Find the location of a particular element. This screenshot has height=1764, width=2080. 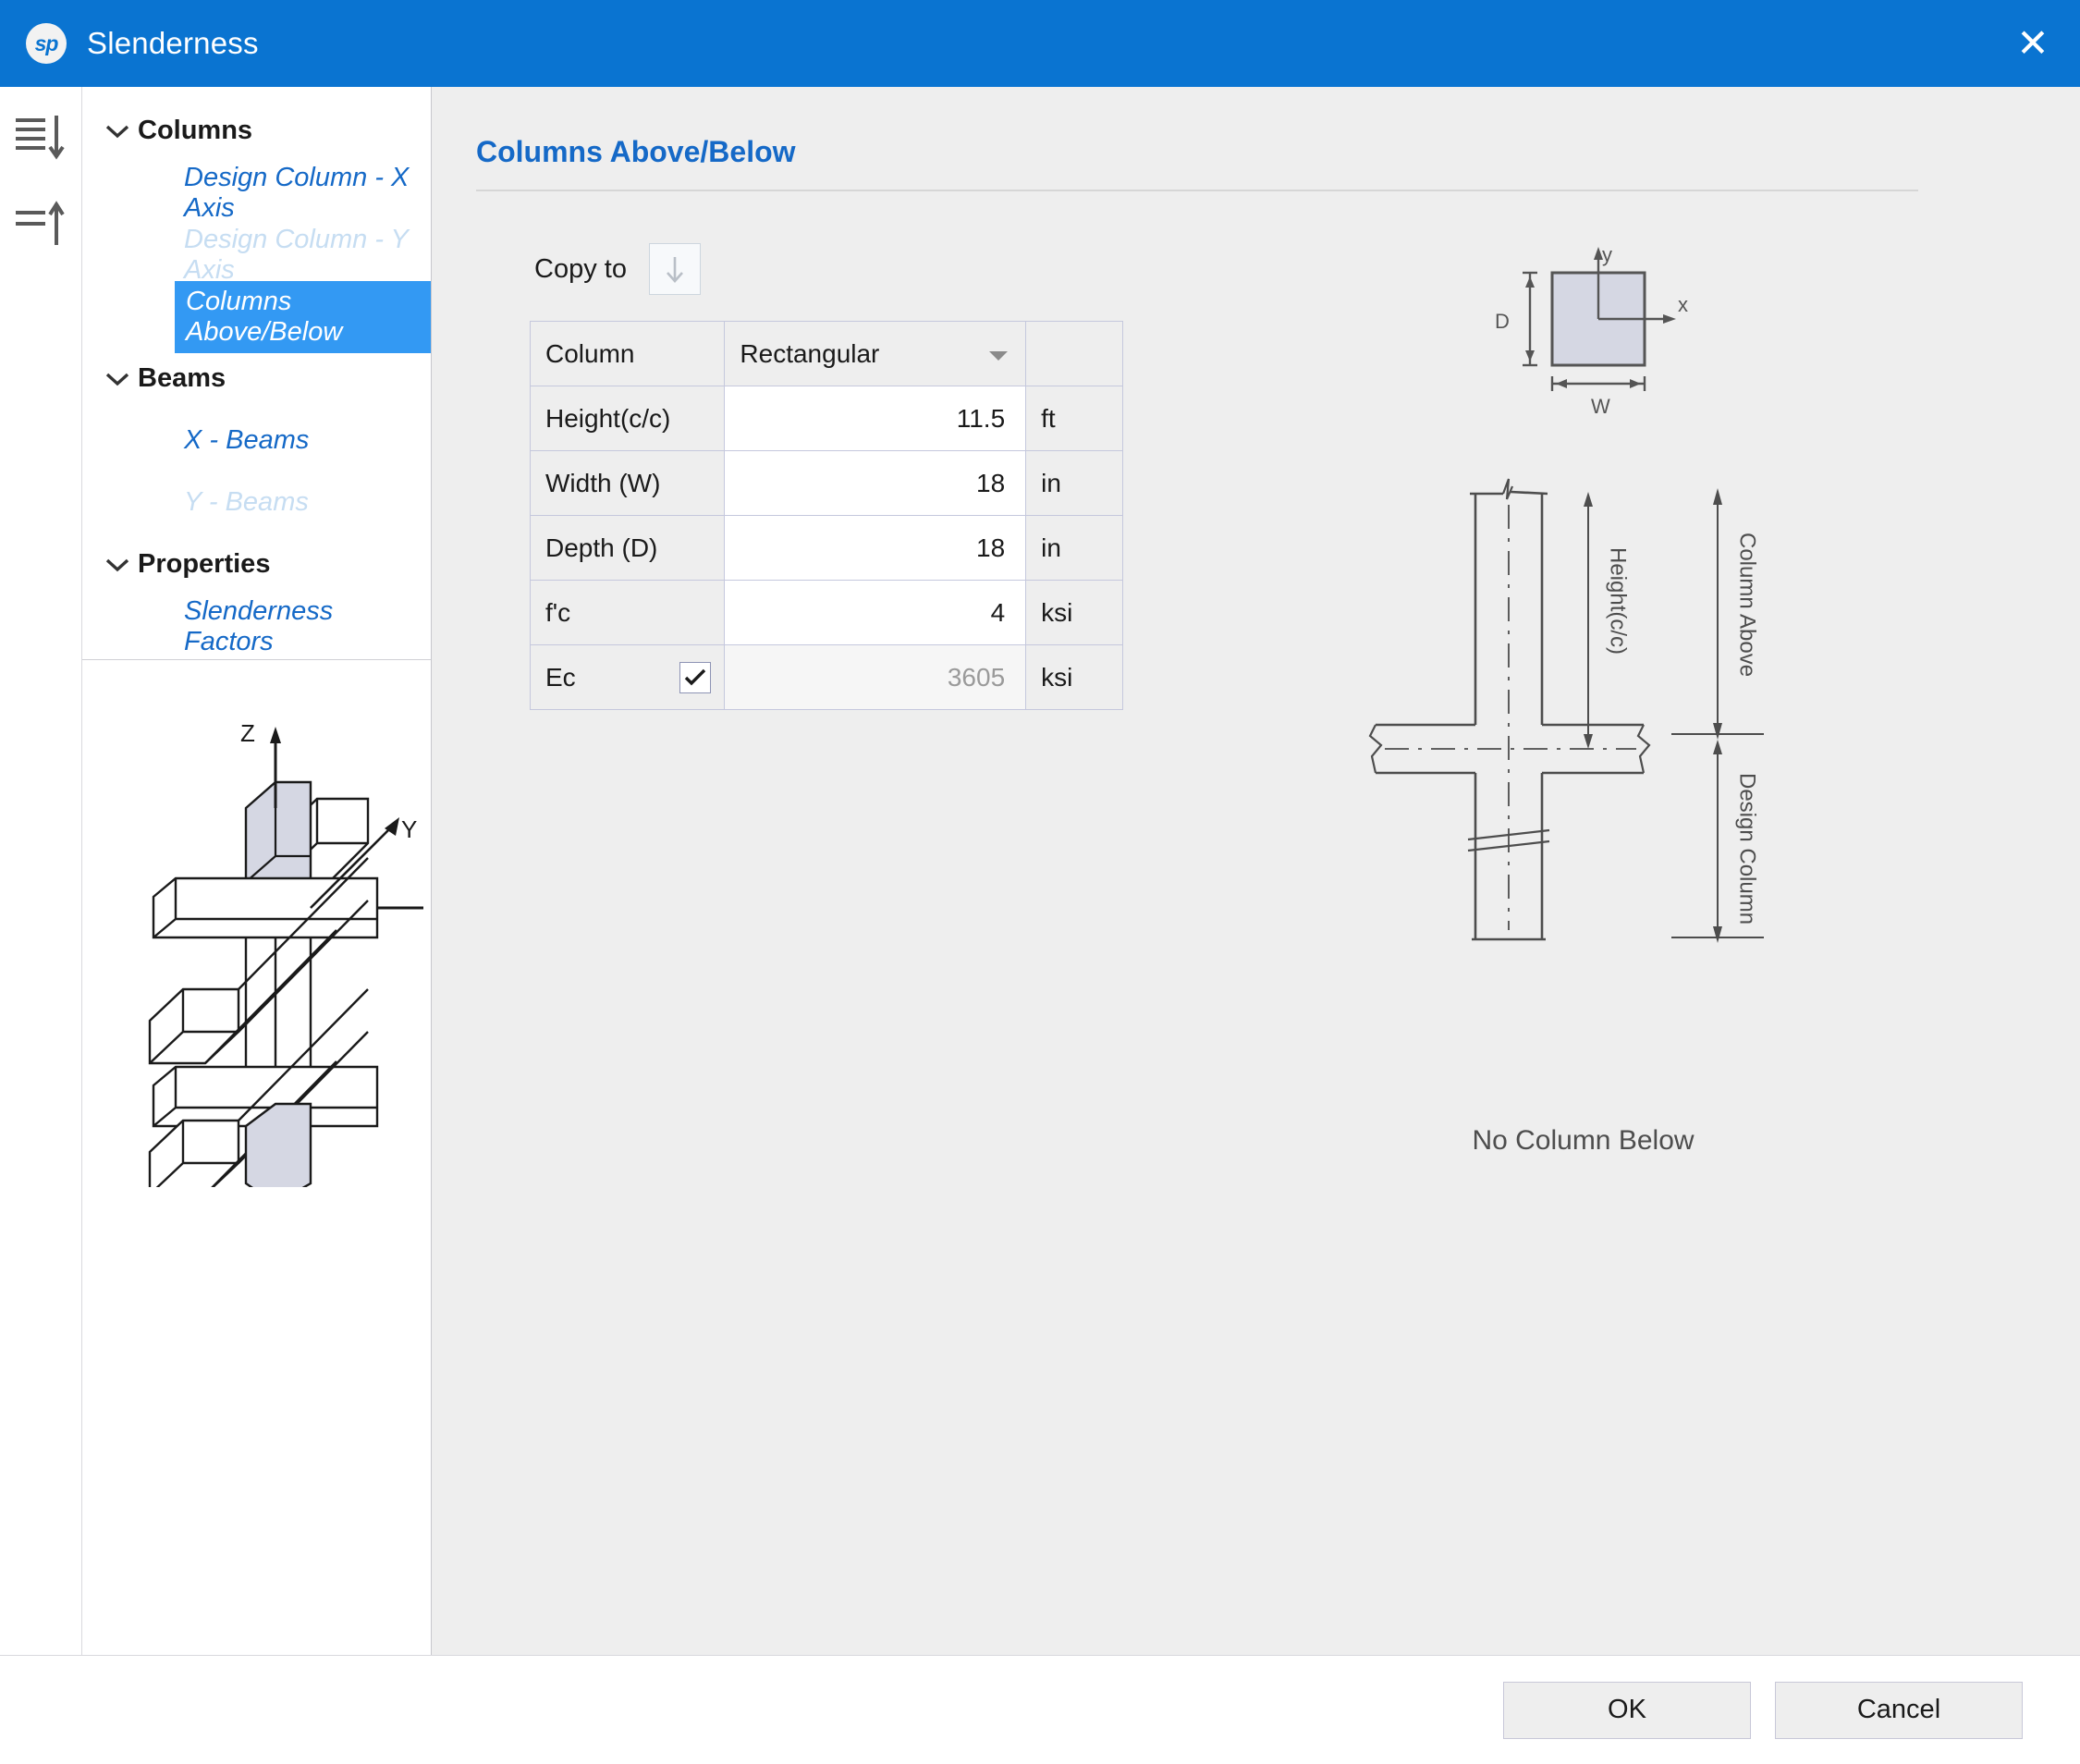

elevation-column-above-label: Column Above is located at coordinates (1746, 605).